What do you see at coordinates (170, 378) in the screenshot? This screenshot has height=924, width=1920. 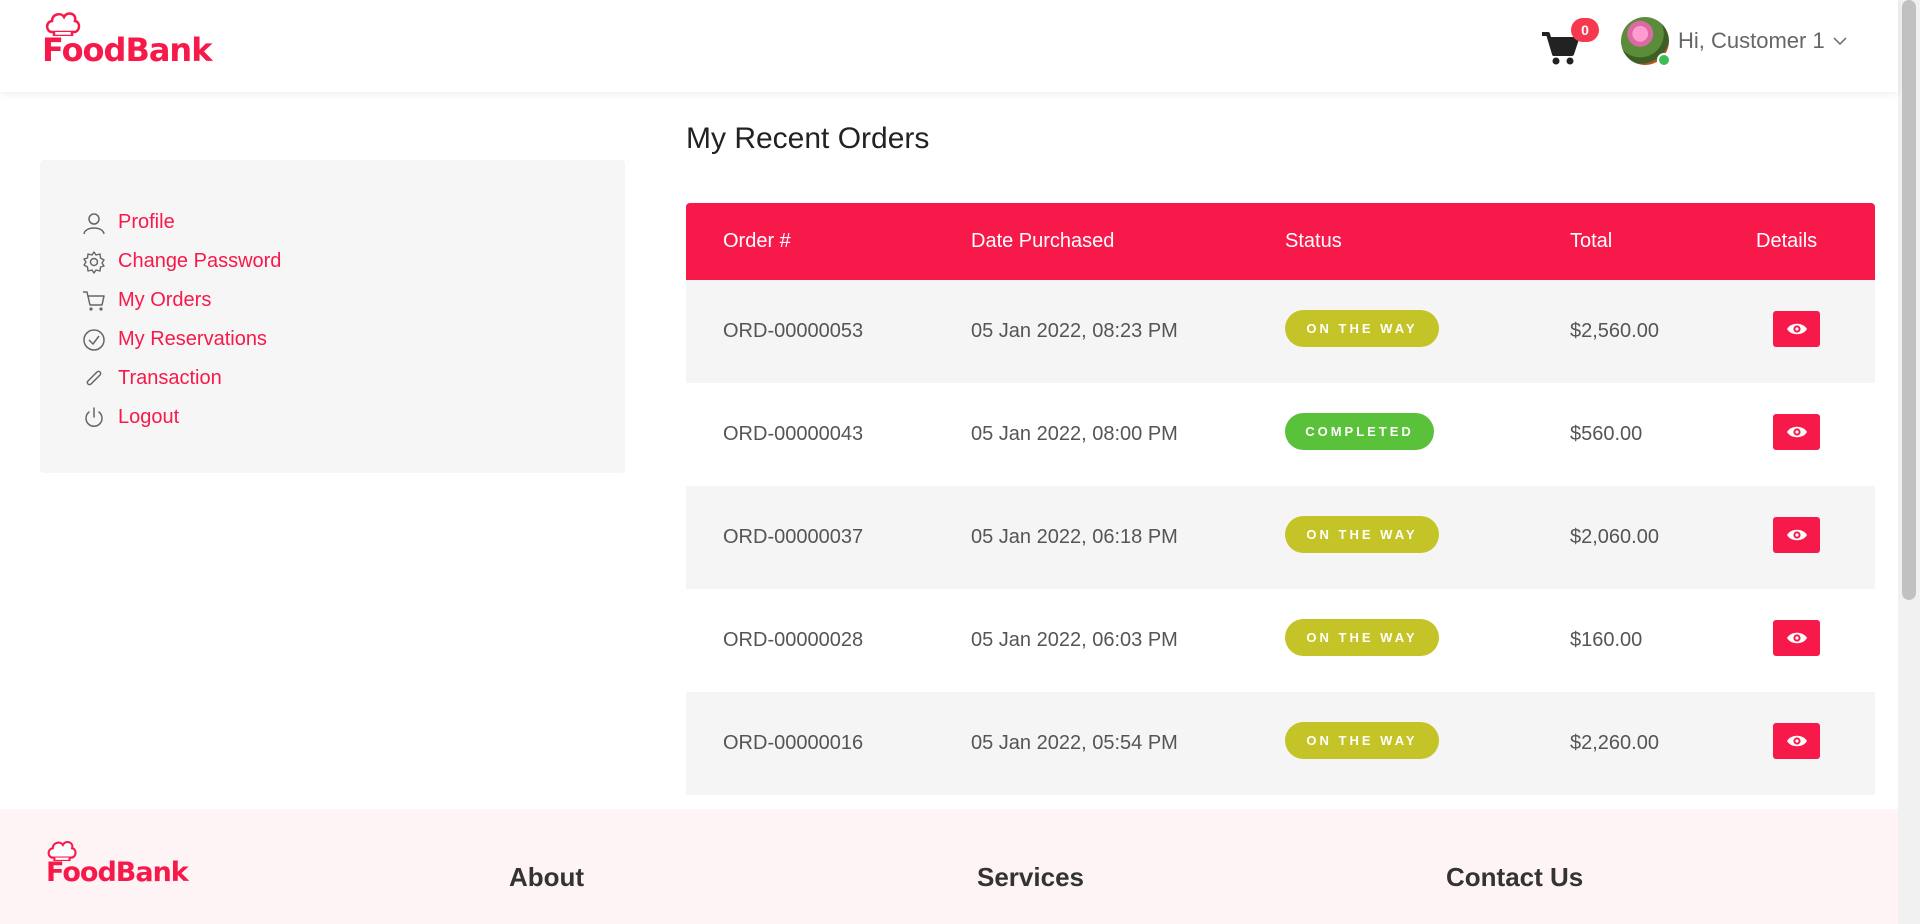 I see `sidebar-item-label: Transaction` at bounding box center [170, 378].